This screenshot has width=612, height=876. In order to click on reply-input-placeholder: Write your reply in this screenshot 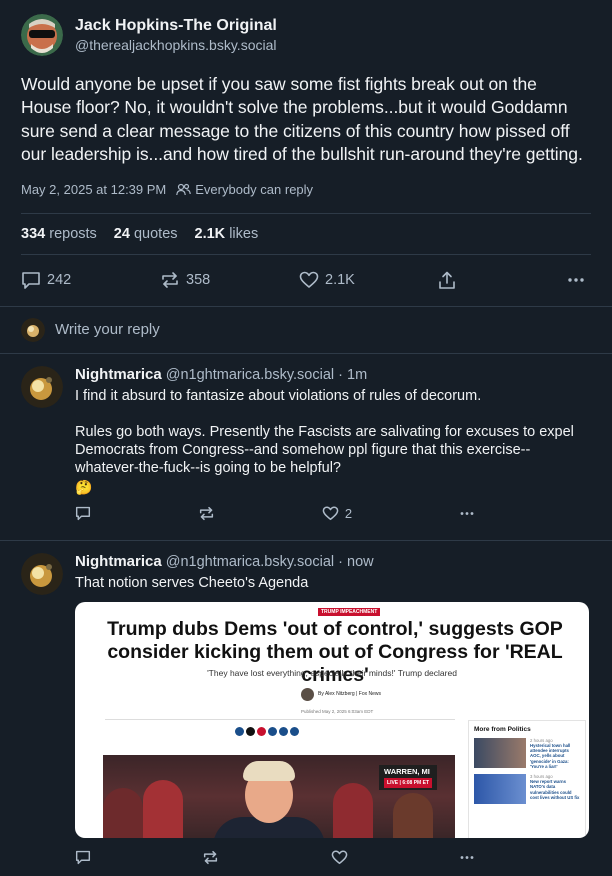, I will do `click(107, 329)`.